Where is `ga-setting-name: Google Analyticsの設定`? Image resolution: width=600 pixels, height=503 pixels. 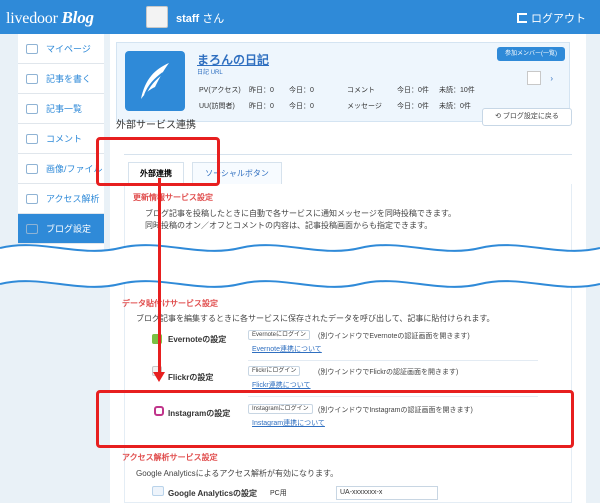
ga-setting-name: Google Analyticsの設定 is located at coordinates (213, 493).